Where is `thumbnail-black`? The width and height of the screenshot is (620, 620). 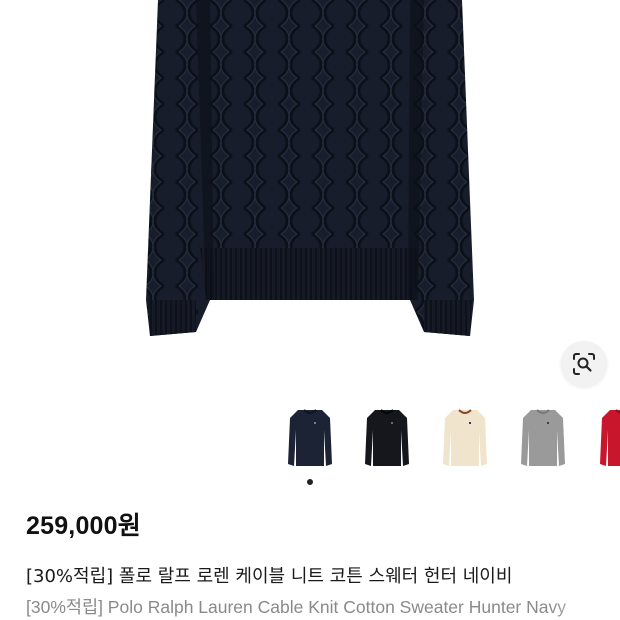
thumbnail-black is located at coordinates (387, 438).